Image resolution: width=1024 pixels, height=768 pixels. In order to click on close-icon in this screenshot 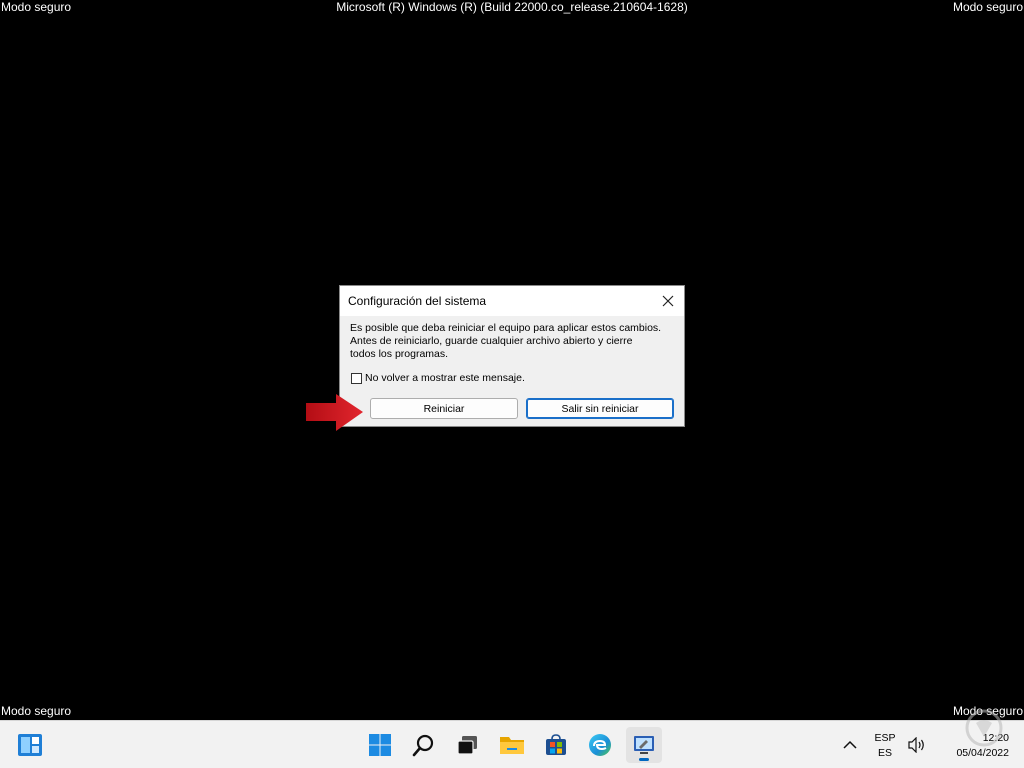, I will do `click(668, 301)`.